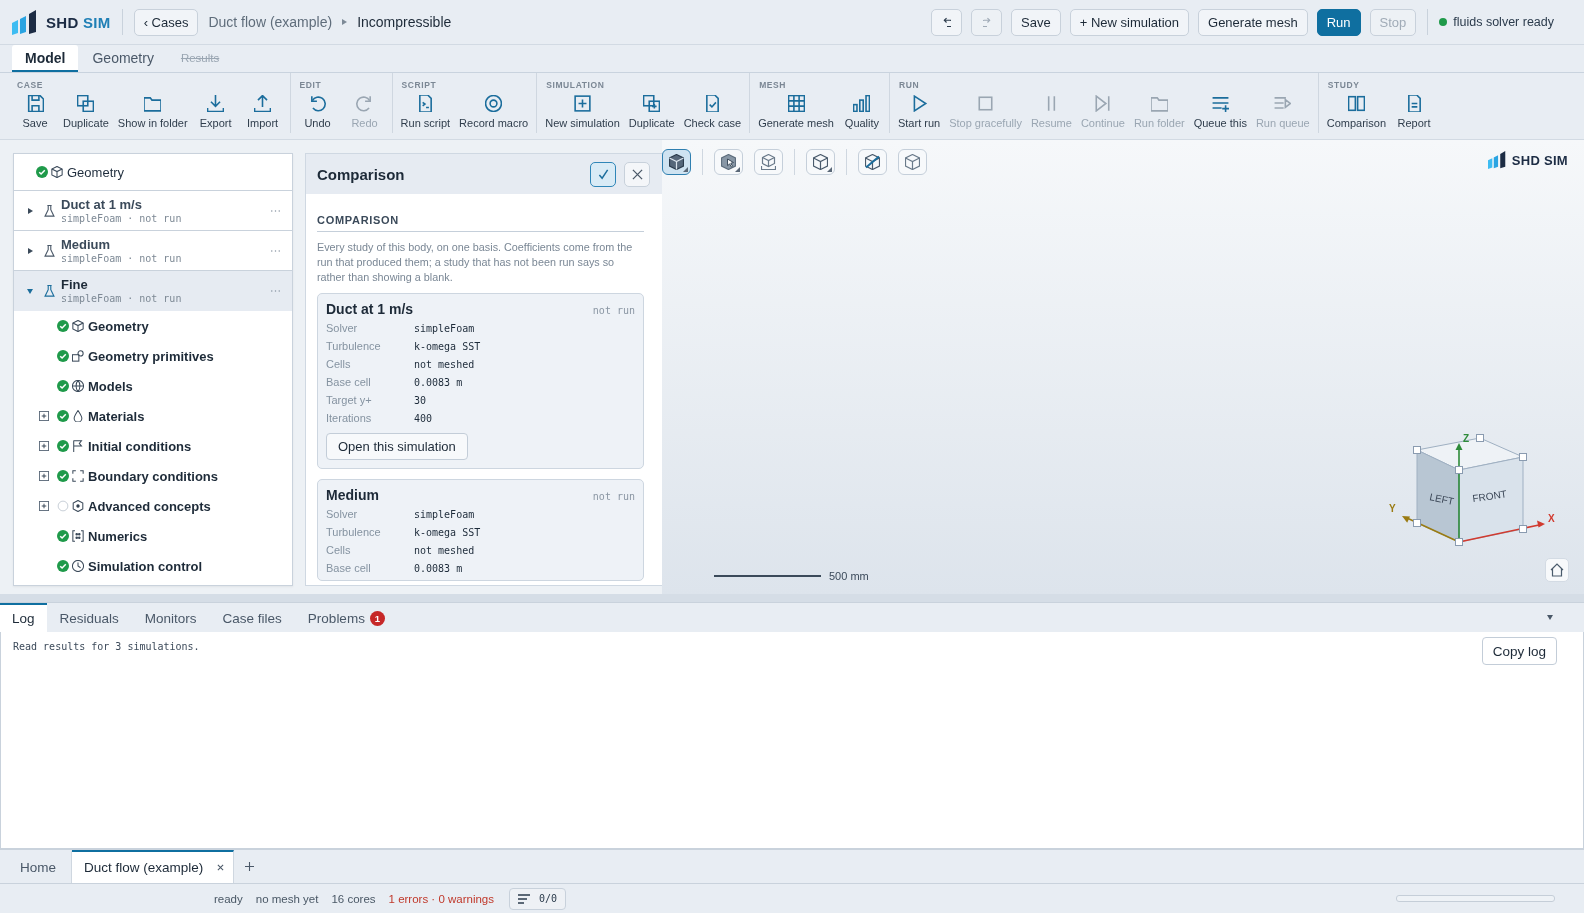  Describe the element at coordinates (346, 617) in the screenshot. I see `panel-tab: Problems 1` at that location.